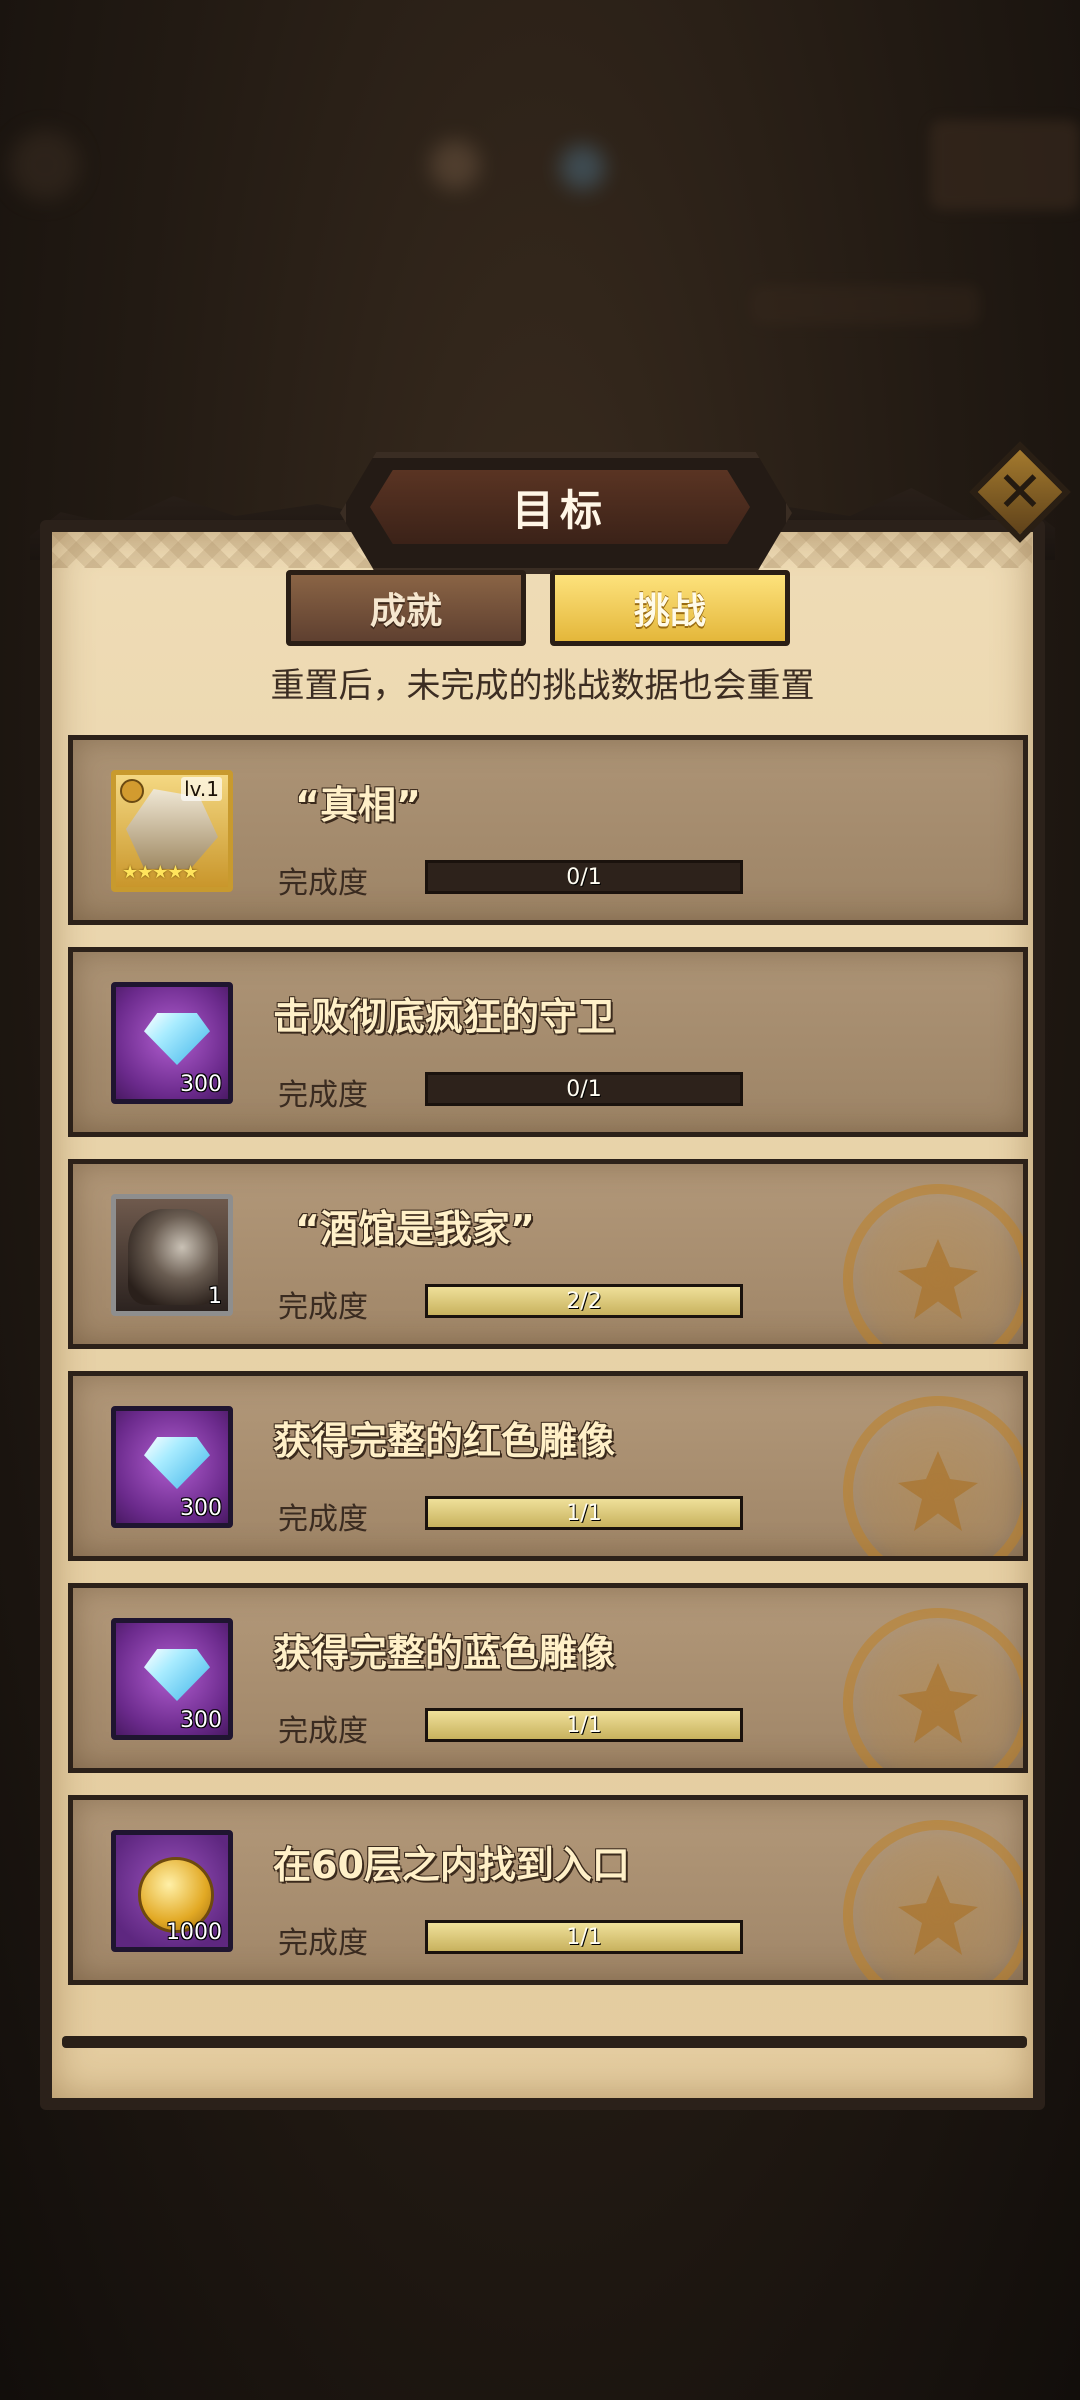 This screenshot has height=2400, width=1080. Describe the element at coordinates (45, 165) in the screenshot. I see `background-menu-icon` at that location.